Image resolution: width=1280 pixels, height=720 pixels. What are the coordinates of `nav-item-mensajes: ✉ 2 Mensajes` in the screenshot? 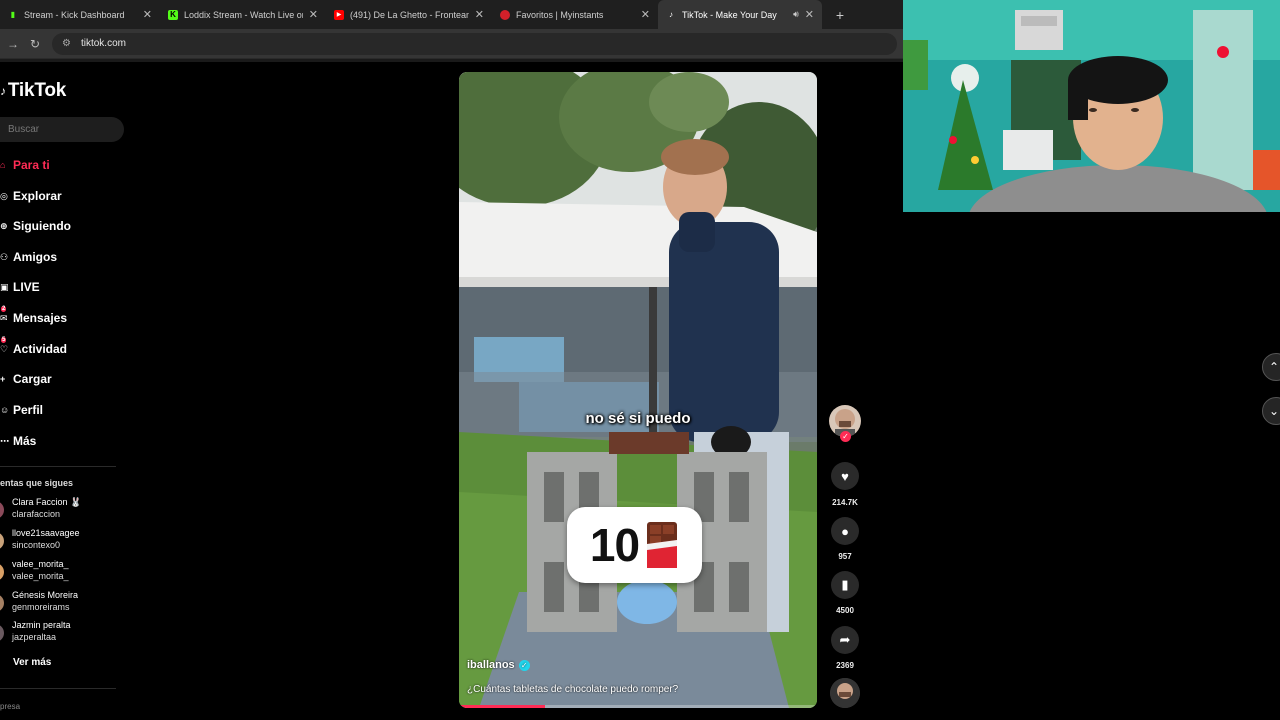 It's located at (34, 317).